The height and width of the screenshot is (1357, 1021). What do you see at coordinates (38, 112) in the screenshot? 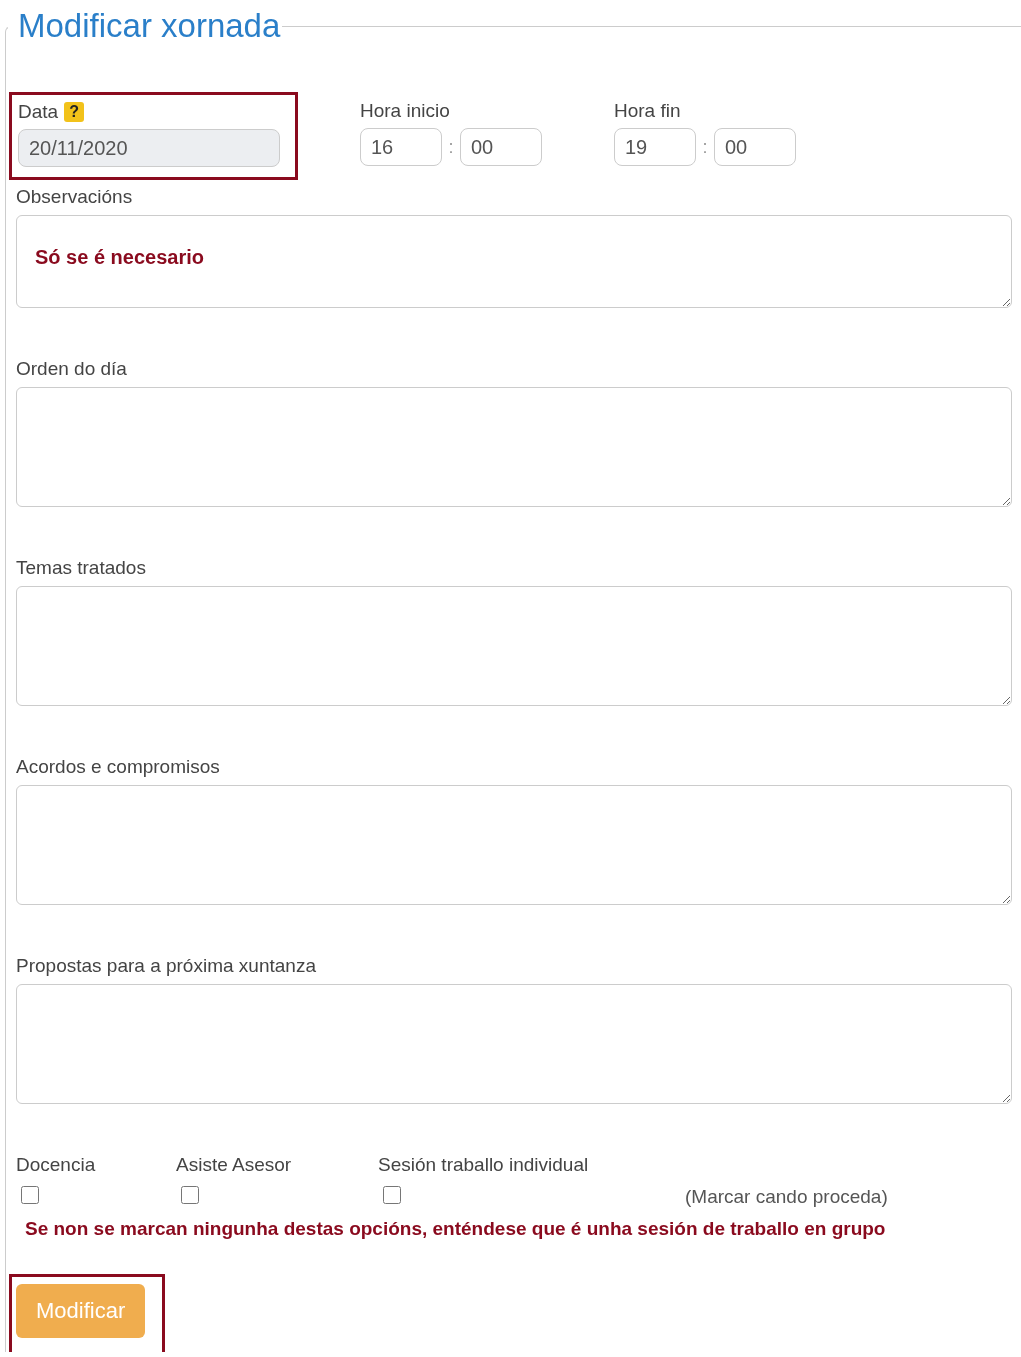
I see `field-label: Data` at bounding box center [38, 112].